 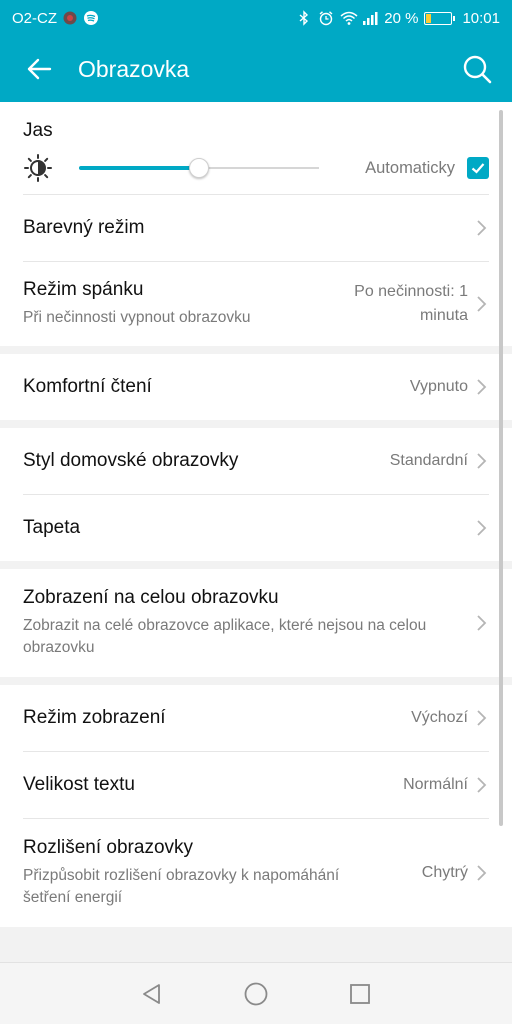 I want to click on checkmark-icon, so click(x=478, y=168).